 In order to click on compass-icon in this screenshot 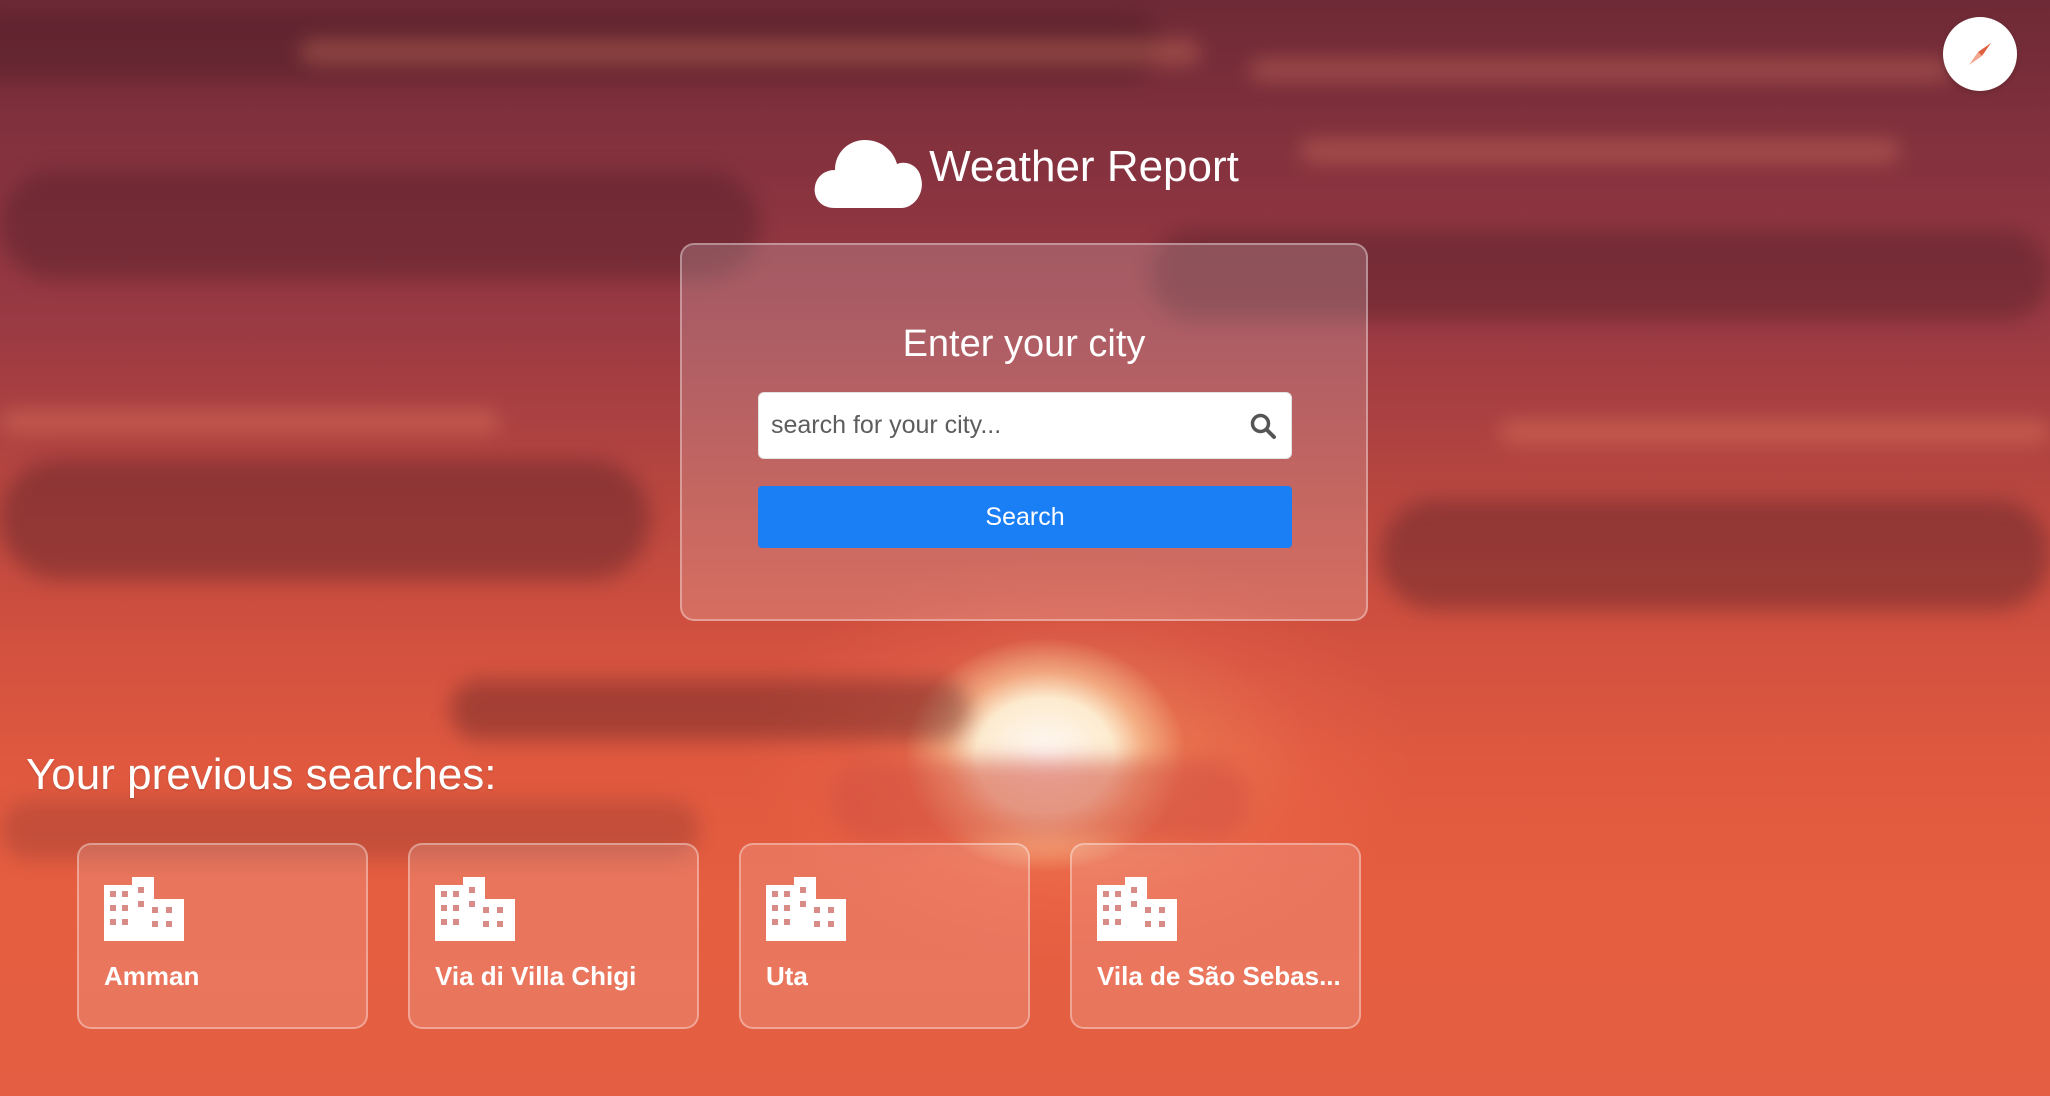, I will do `click(1980, 54)`.